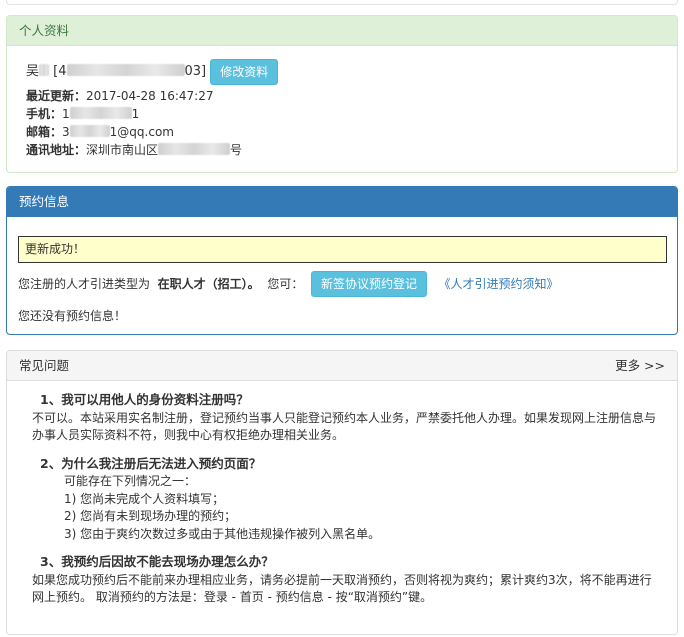 Image resolution: width=684 pixels, height=637 pixels. What do you see at coordinates (150, 96) in the screenshot?
I see `last-update-value: 2017-04-28 16:47:27` at bounding box center [150, 96].